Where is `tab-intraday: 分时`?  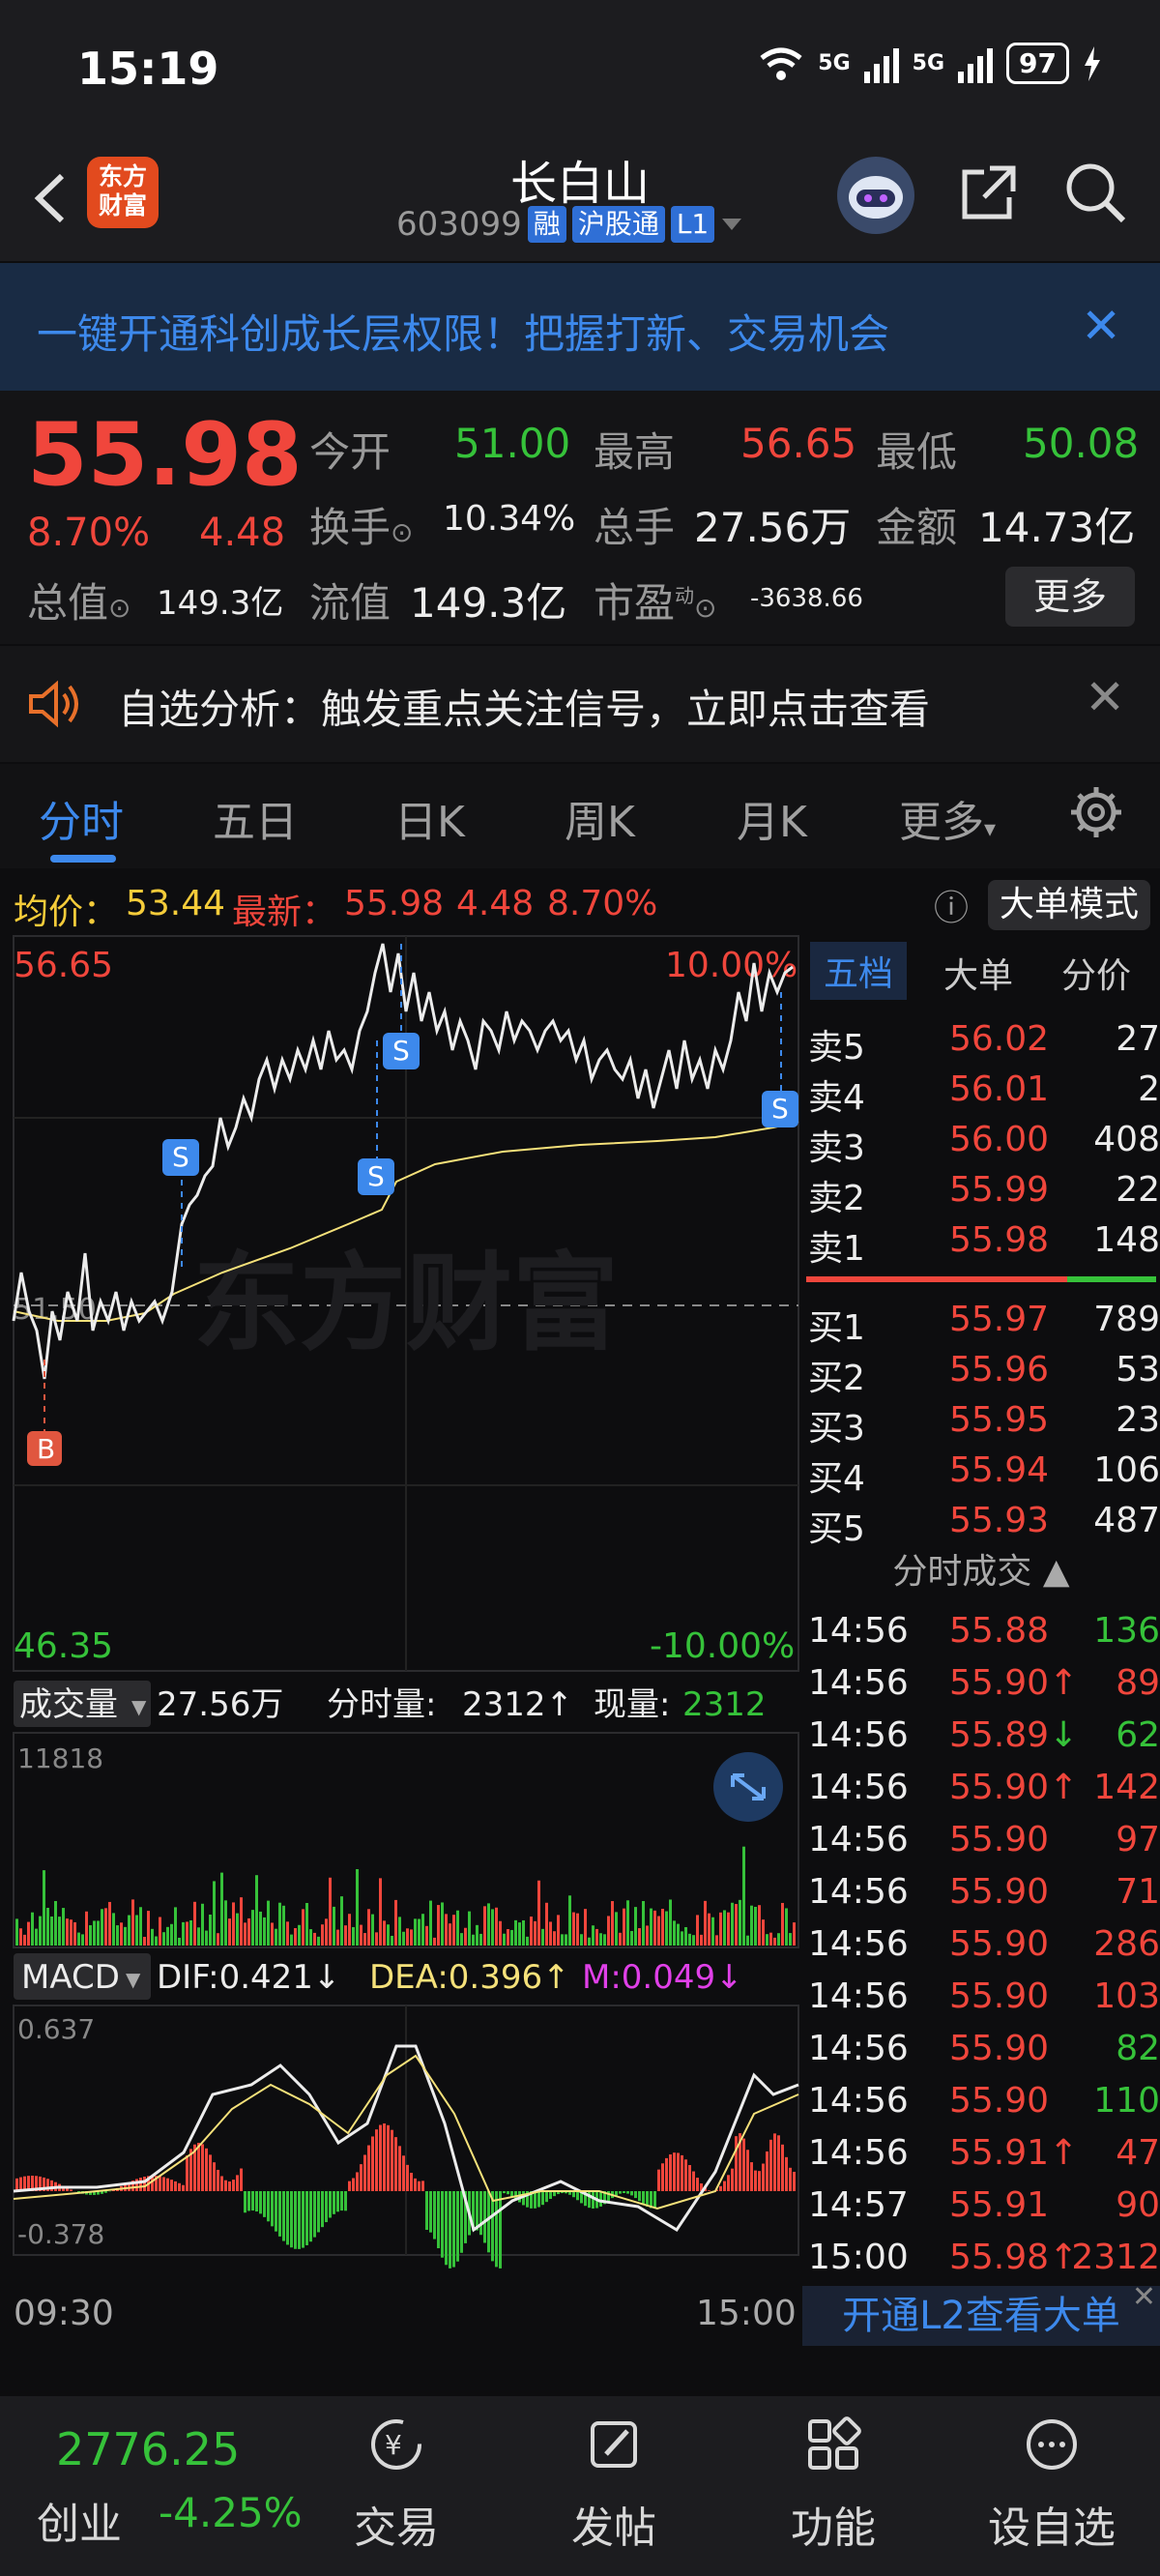
tab-intraday: 分时 is located at coordinates (81, 818).